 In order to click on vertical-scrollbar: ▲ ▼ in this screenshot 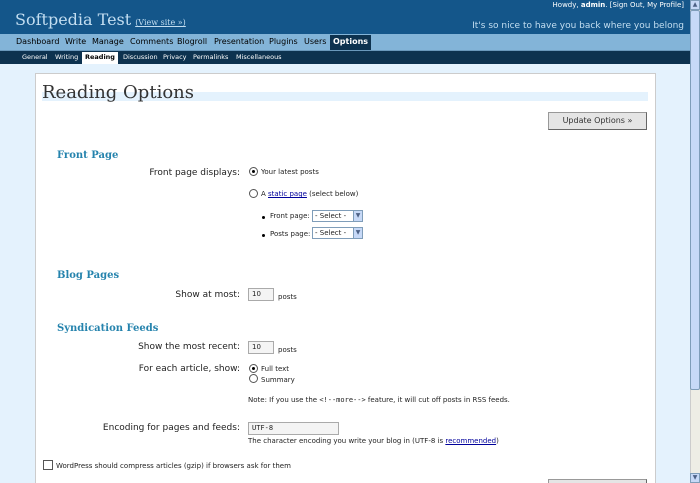, I will do `click(695, 241)`.